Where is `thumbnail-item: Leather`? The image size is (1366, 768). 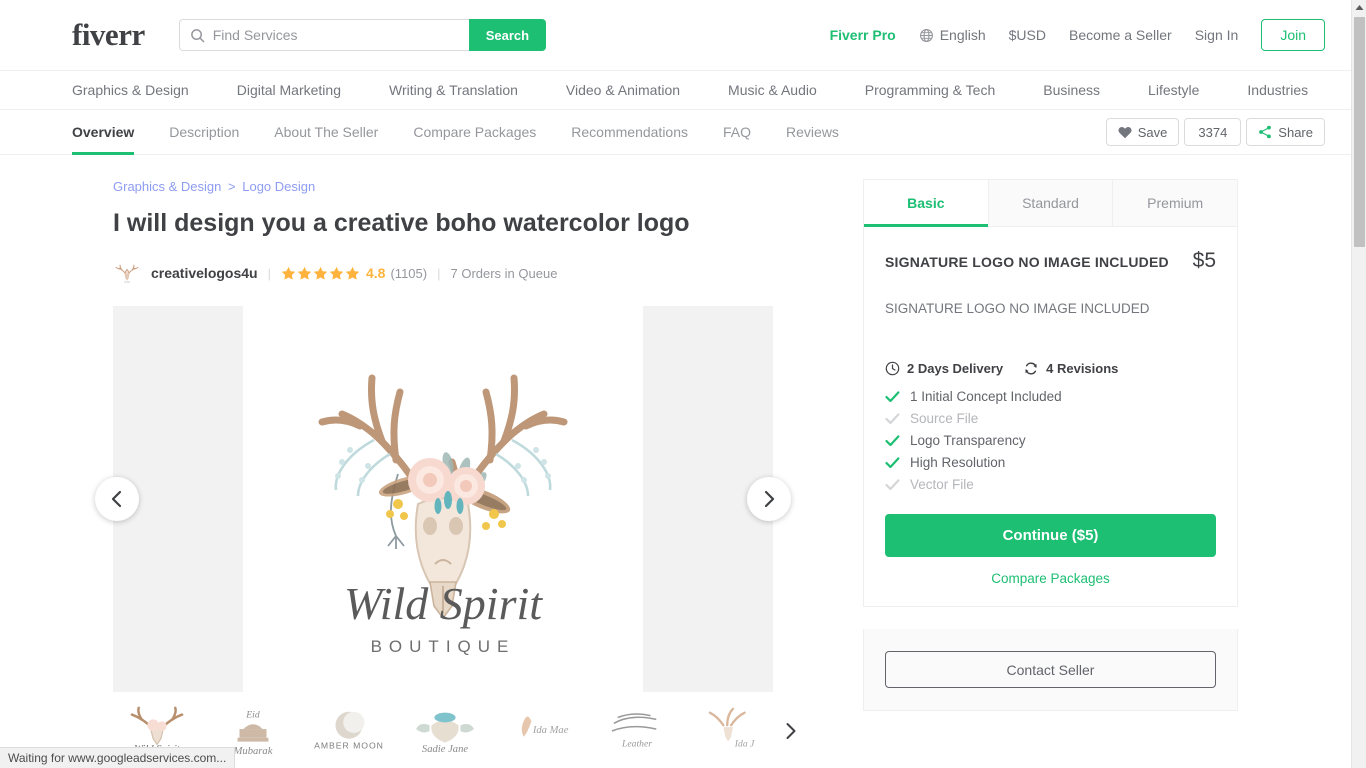 thumbnail-item: Leather is located at coordinates (637, 731).